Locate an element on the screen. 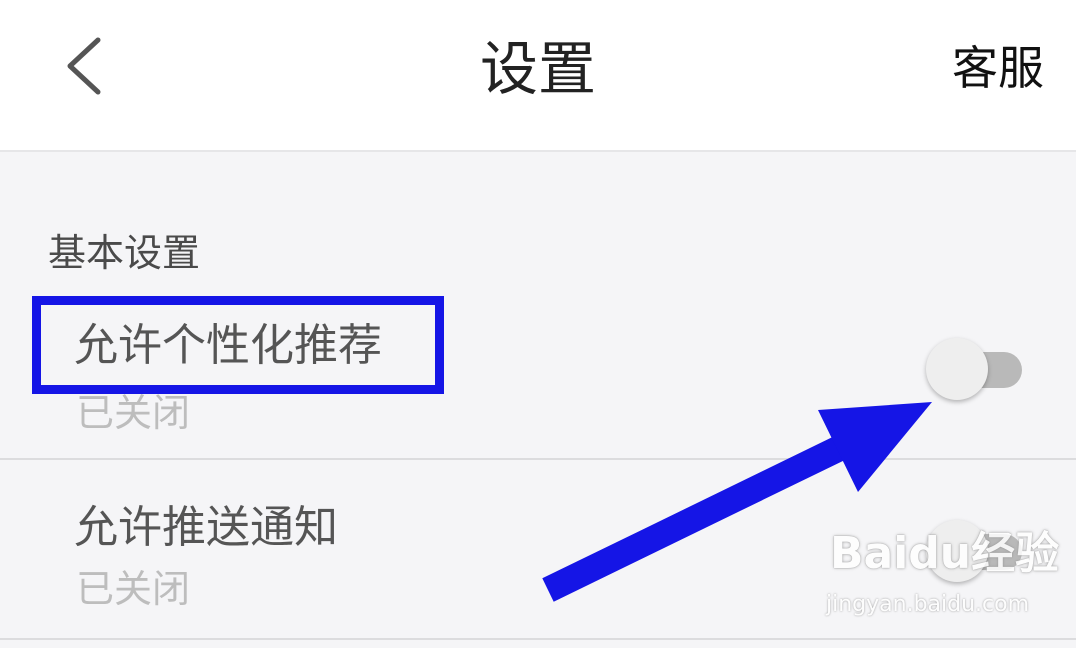 The image size is (1076, 648). push-notification-toggle is located at coordinates (974, 552).